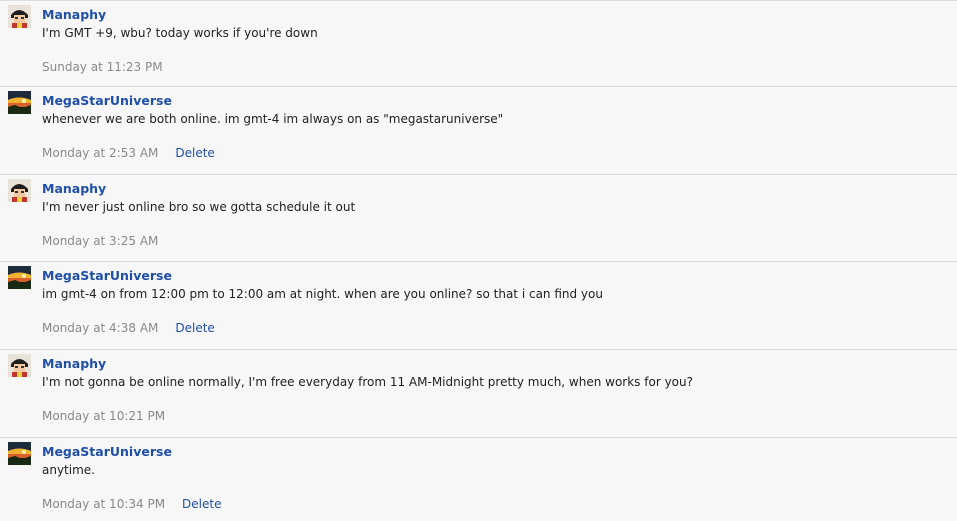 This screenshot has width=957, height=521. I want to click on message-meta: Monday at 4:38 AM Delete, so click(128, 328).